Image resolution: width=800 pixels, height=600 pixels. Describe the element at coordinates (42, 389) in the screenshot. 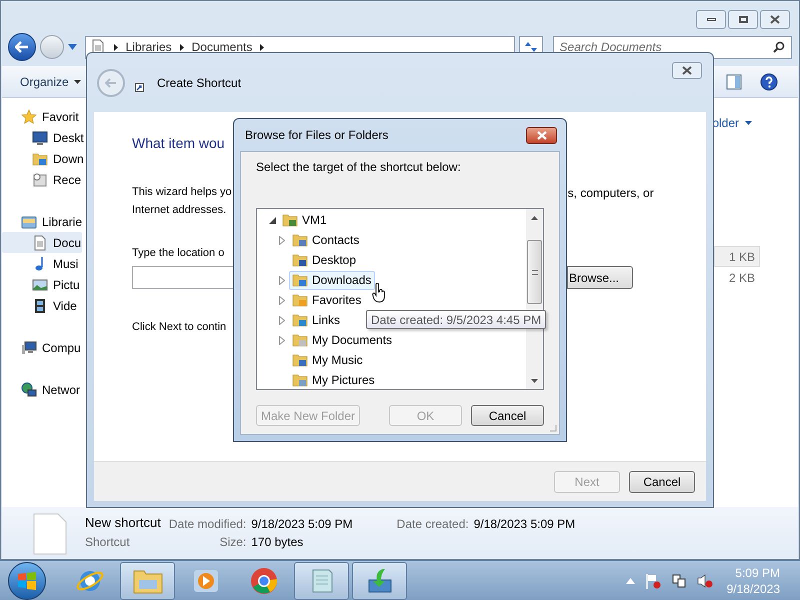

I see `sidebar-item: Networ` at that location.